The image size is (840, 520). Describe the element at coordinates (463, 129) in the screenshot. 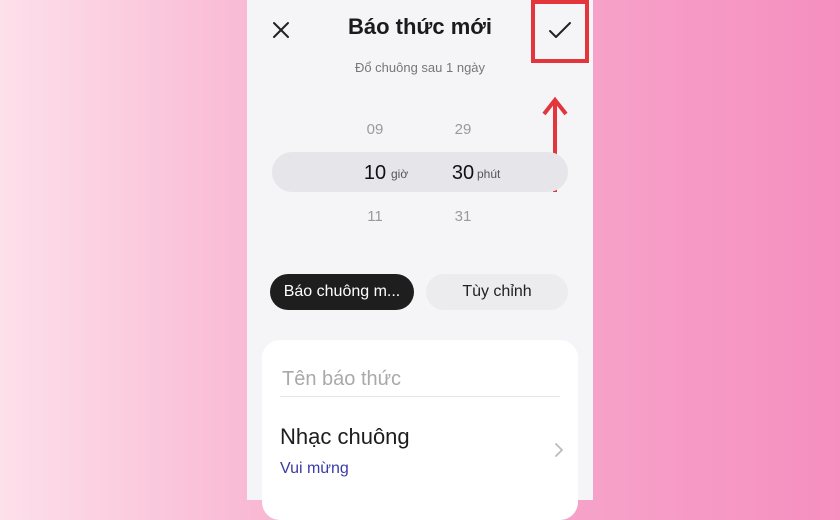

I see `minute-prev: 29` at that location.